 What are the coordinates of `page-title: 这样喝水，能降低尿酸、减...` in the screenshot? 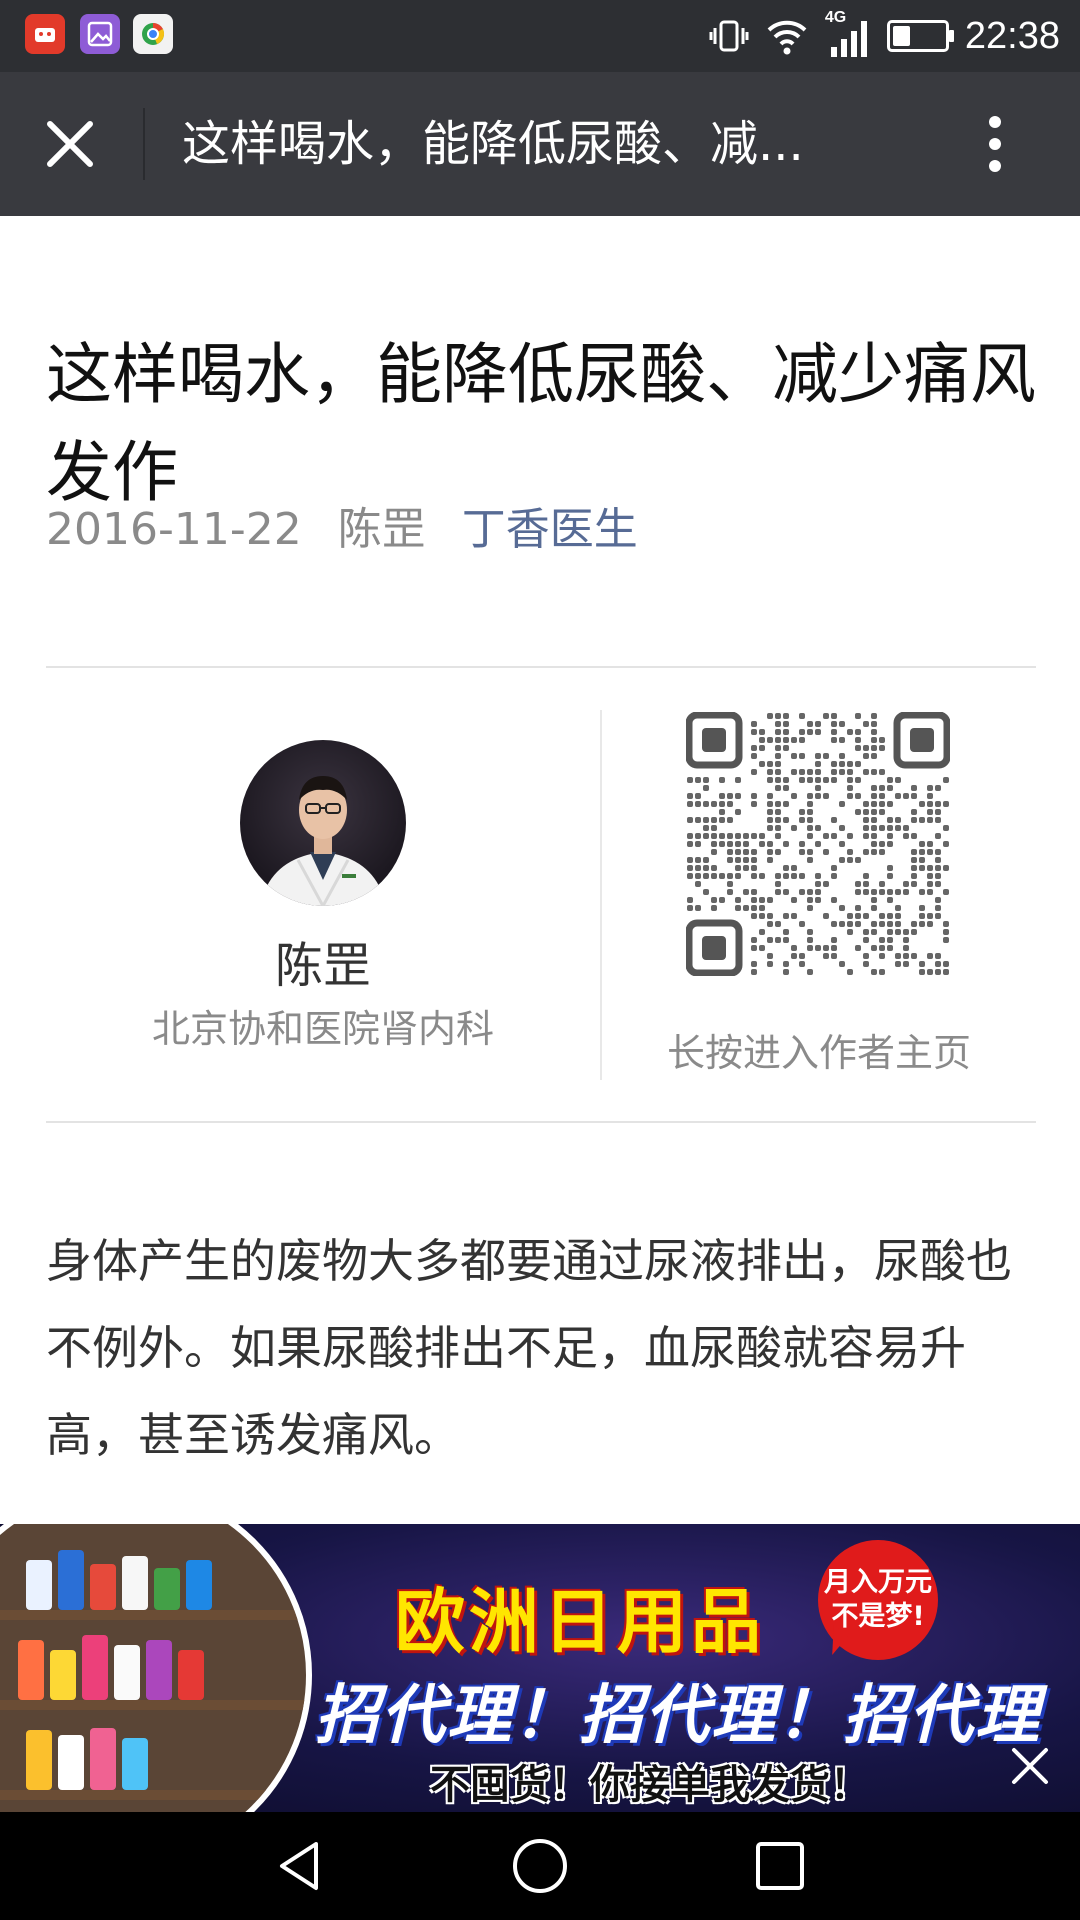 It's located at (493, 144).